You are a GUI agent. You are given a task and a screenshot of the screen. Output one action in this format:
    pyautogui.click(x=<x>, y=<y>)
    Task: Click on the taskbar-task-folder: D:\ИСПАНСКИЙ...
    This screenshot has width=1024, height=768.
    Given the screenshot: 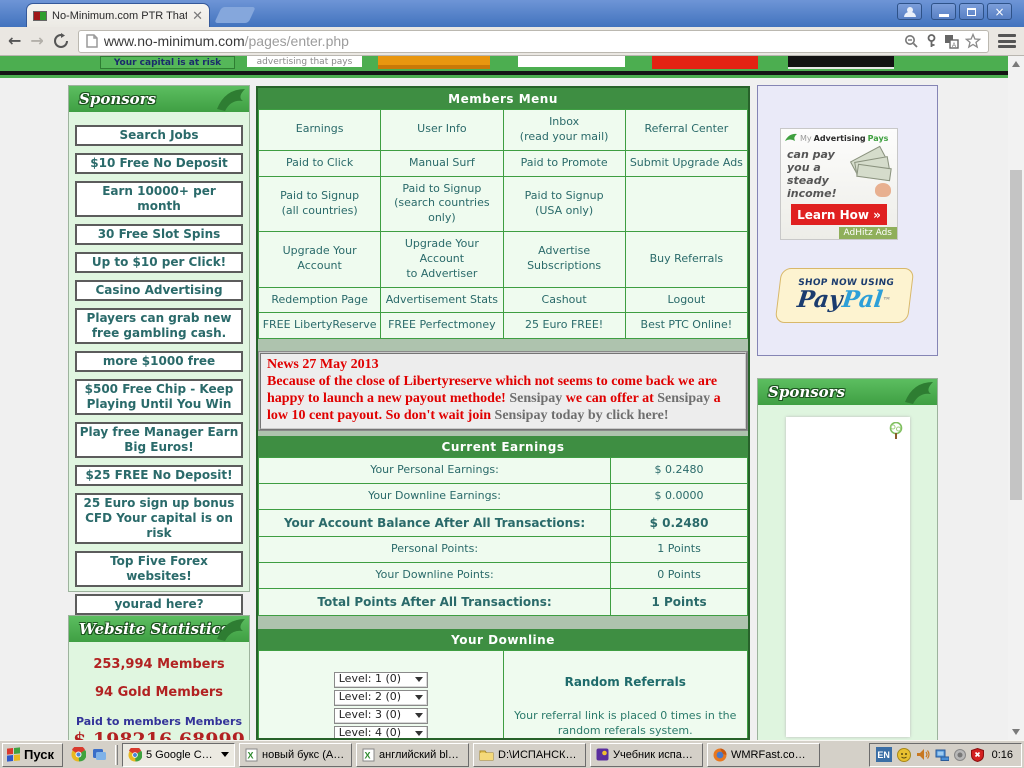 What is the action you would take?
    pyautogui.click(x=529, y=754)
    